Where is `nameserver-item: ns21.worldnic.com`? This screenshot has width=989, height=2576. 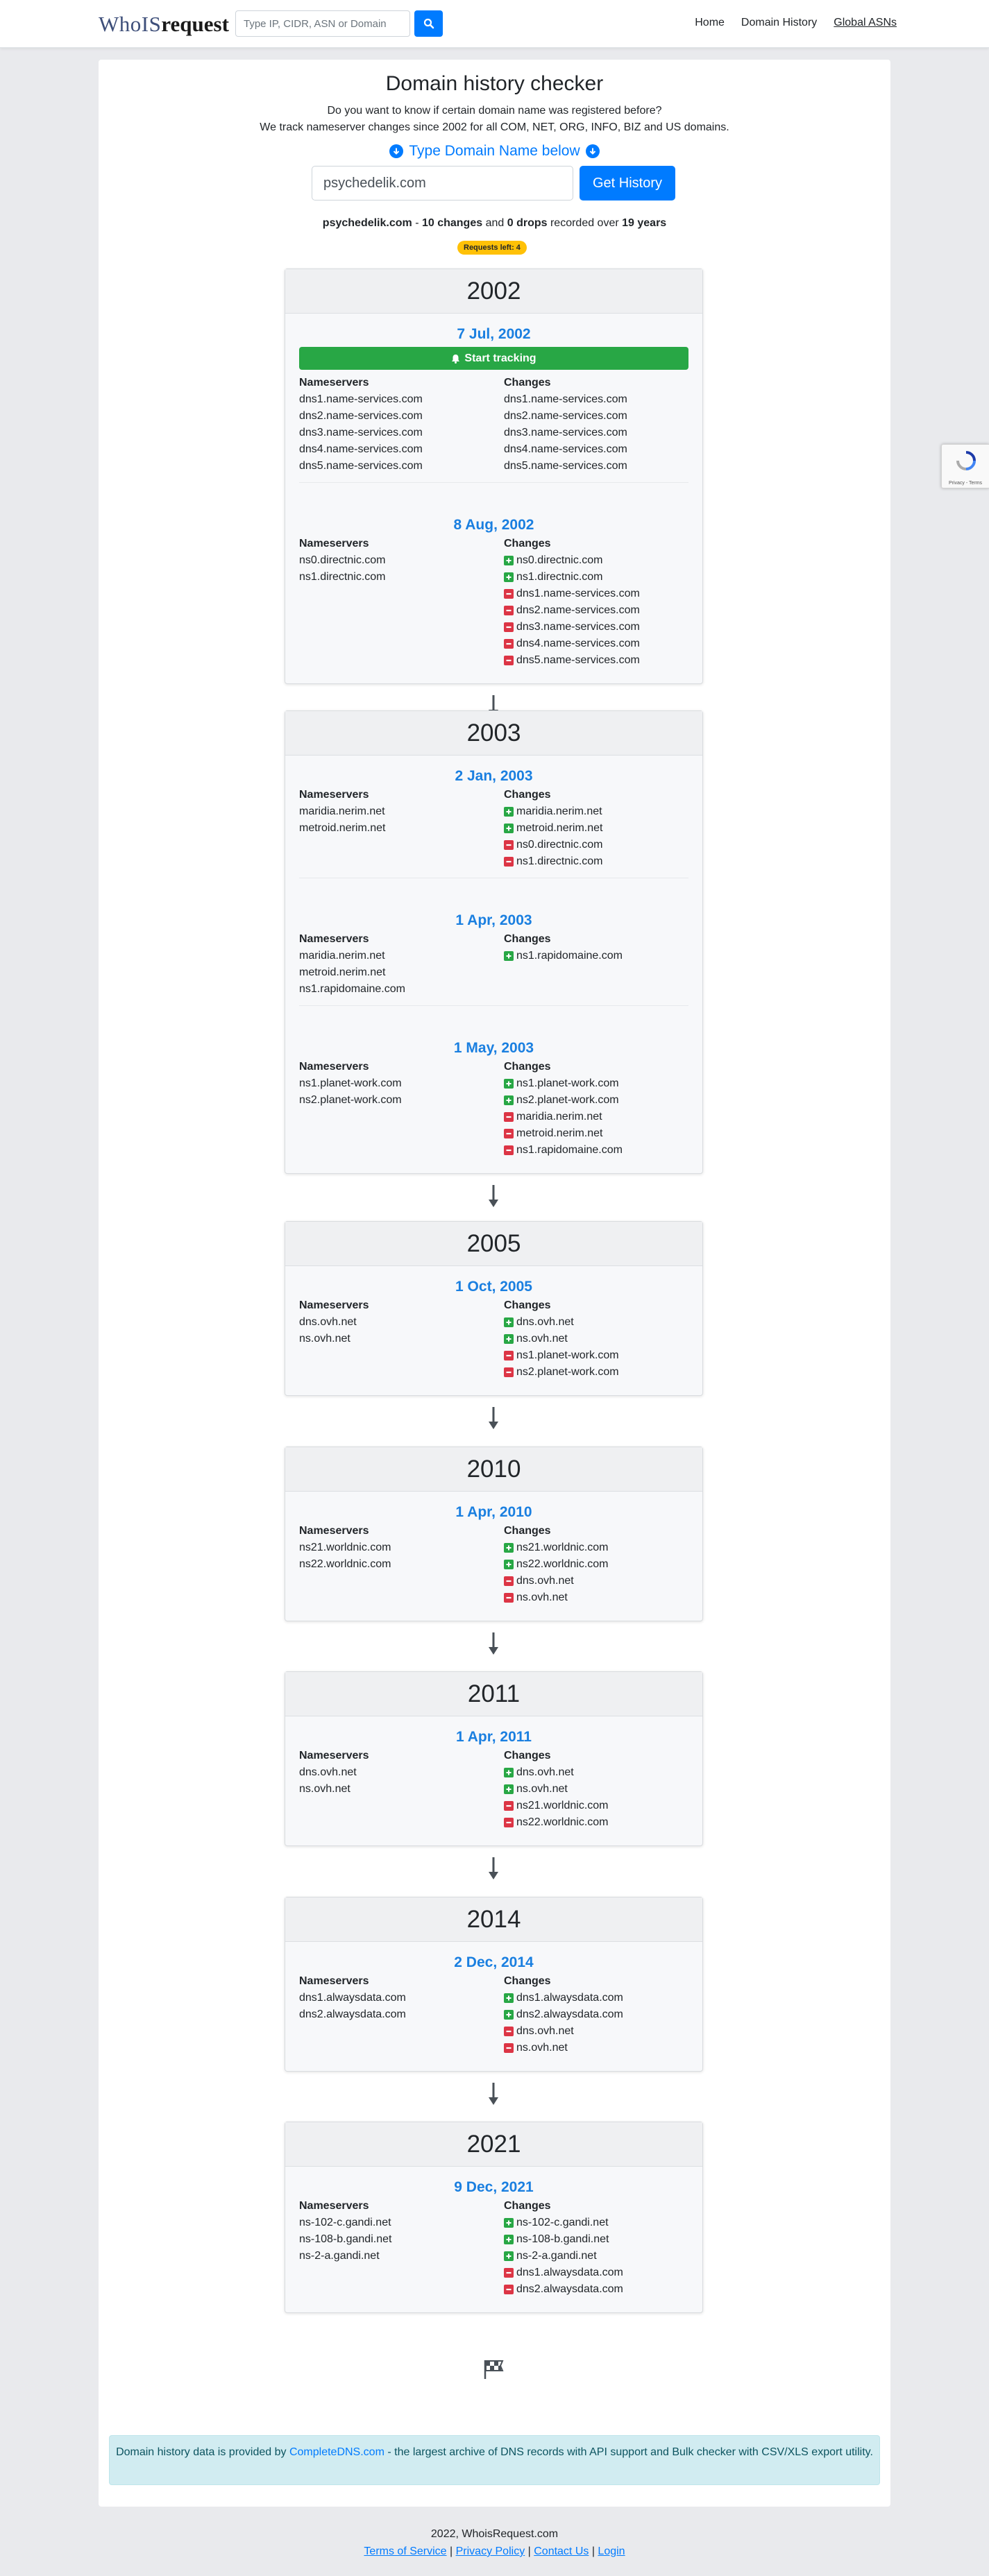 nameserver-item: ns21.worldnic.com is located at coordinates (345, 1547).